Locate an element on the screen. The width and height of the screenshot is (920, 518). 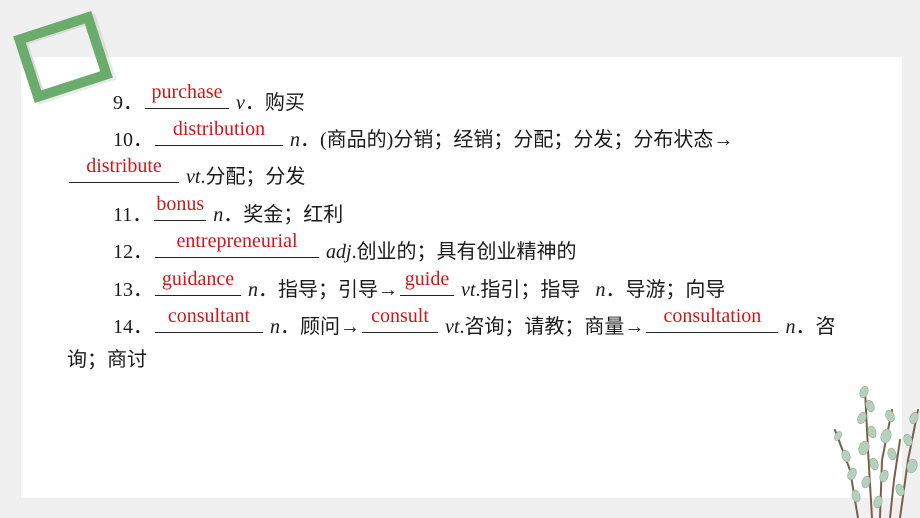
answer-text: purchase is located at coordinates (187, 92).